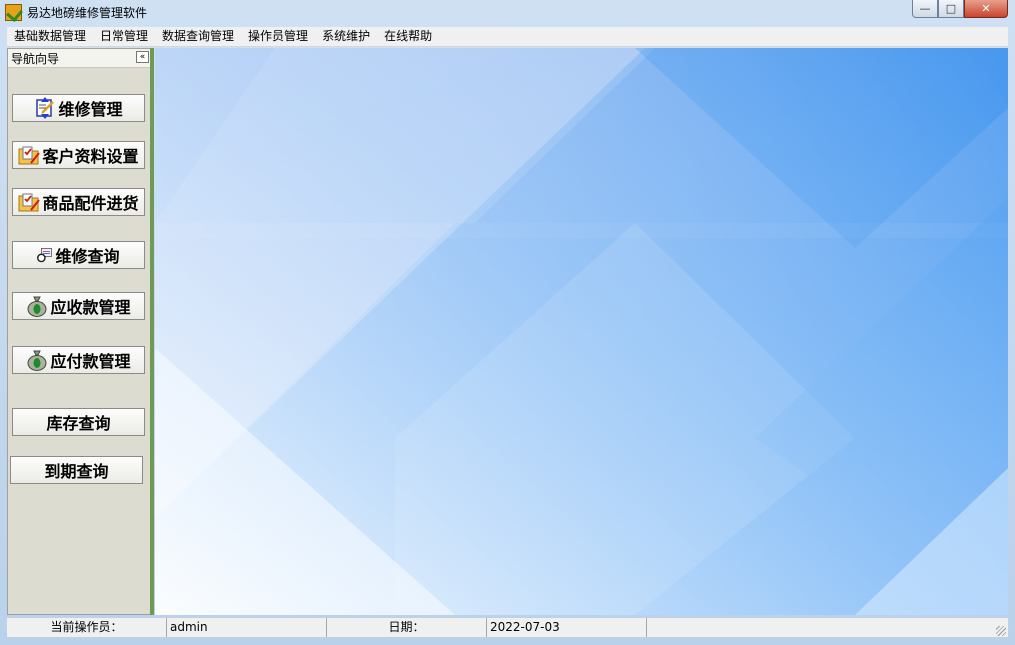 The image size is (1015, 645). I want to click on nav-button-inventory-query: 库存查询, so click(78, 422).